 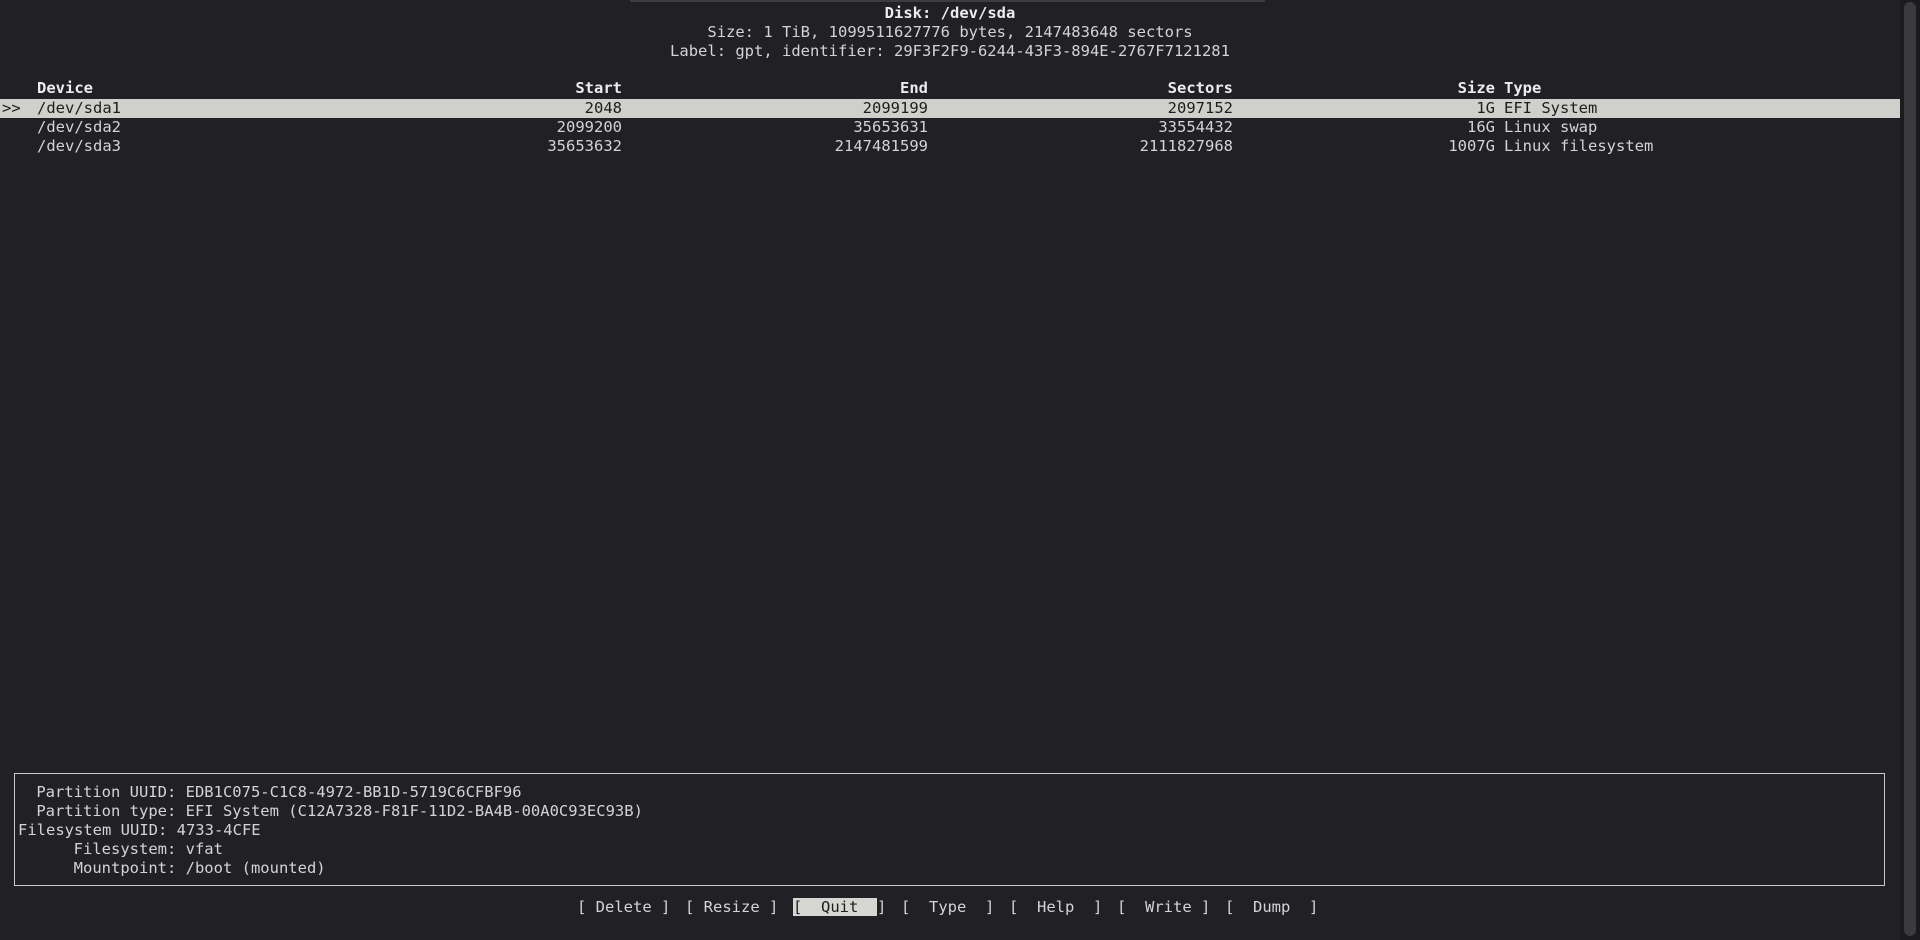 What do you see at coordinates (1476, 88) in the screenshot?
I see `column-header-size: Size` at bounding box center [1476, 88].